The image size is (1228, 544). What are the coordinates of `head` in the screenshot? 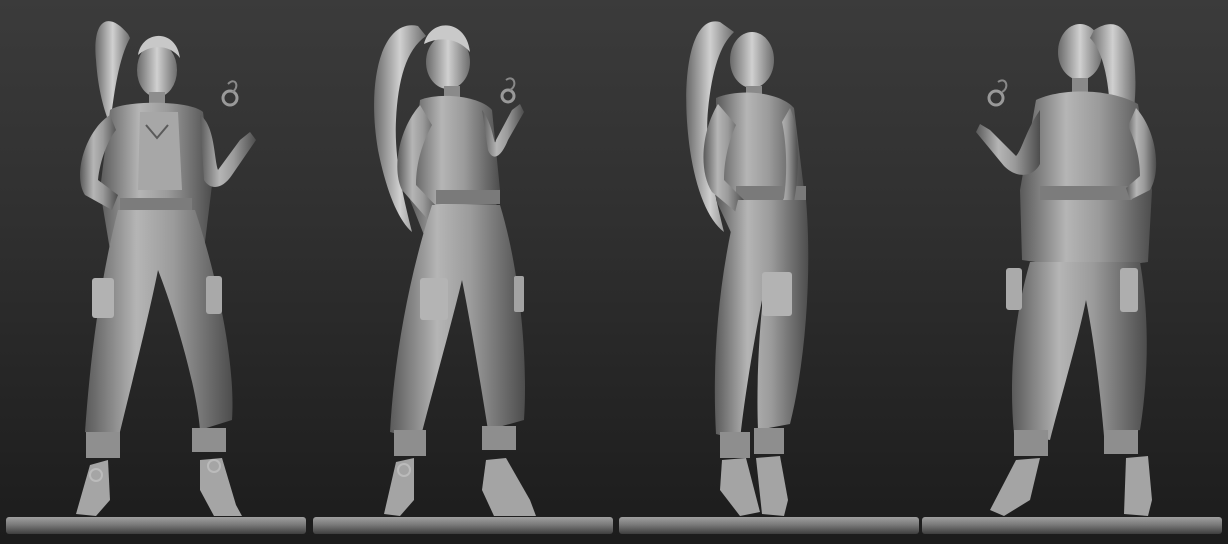 It's located at (752, 60).